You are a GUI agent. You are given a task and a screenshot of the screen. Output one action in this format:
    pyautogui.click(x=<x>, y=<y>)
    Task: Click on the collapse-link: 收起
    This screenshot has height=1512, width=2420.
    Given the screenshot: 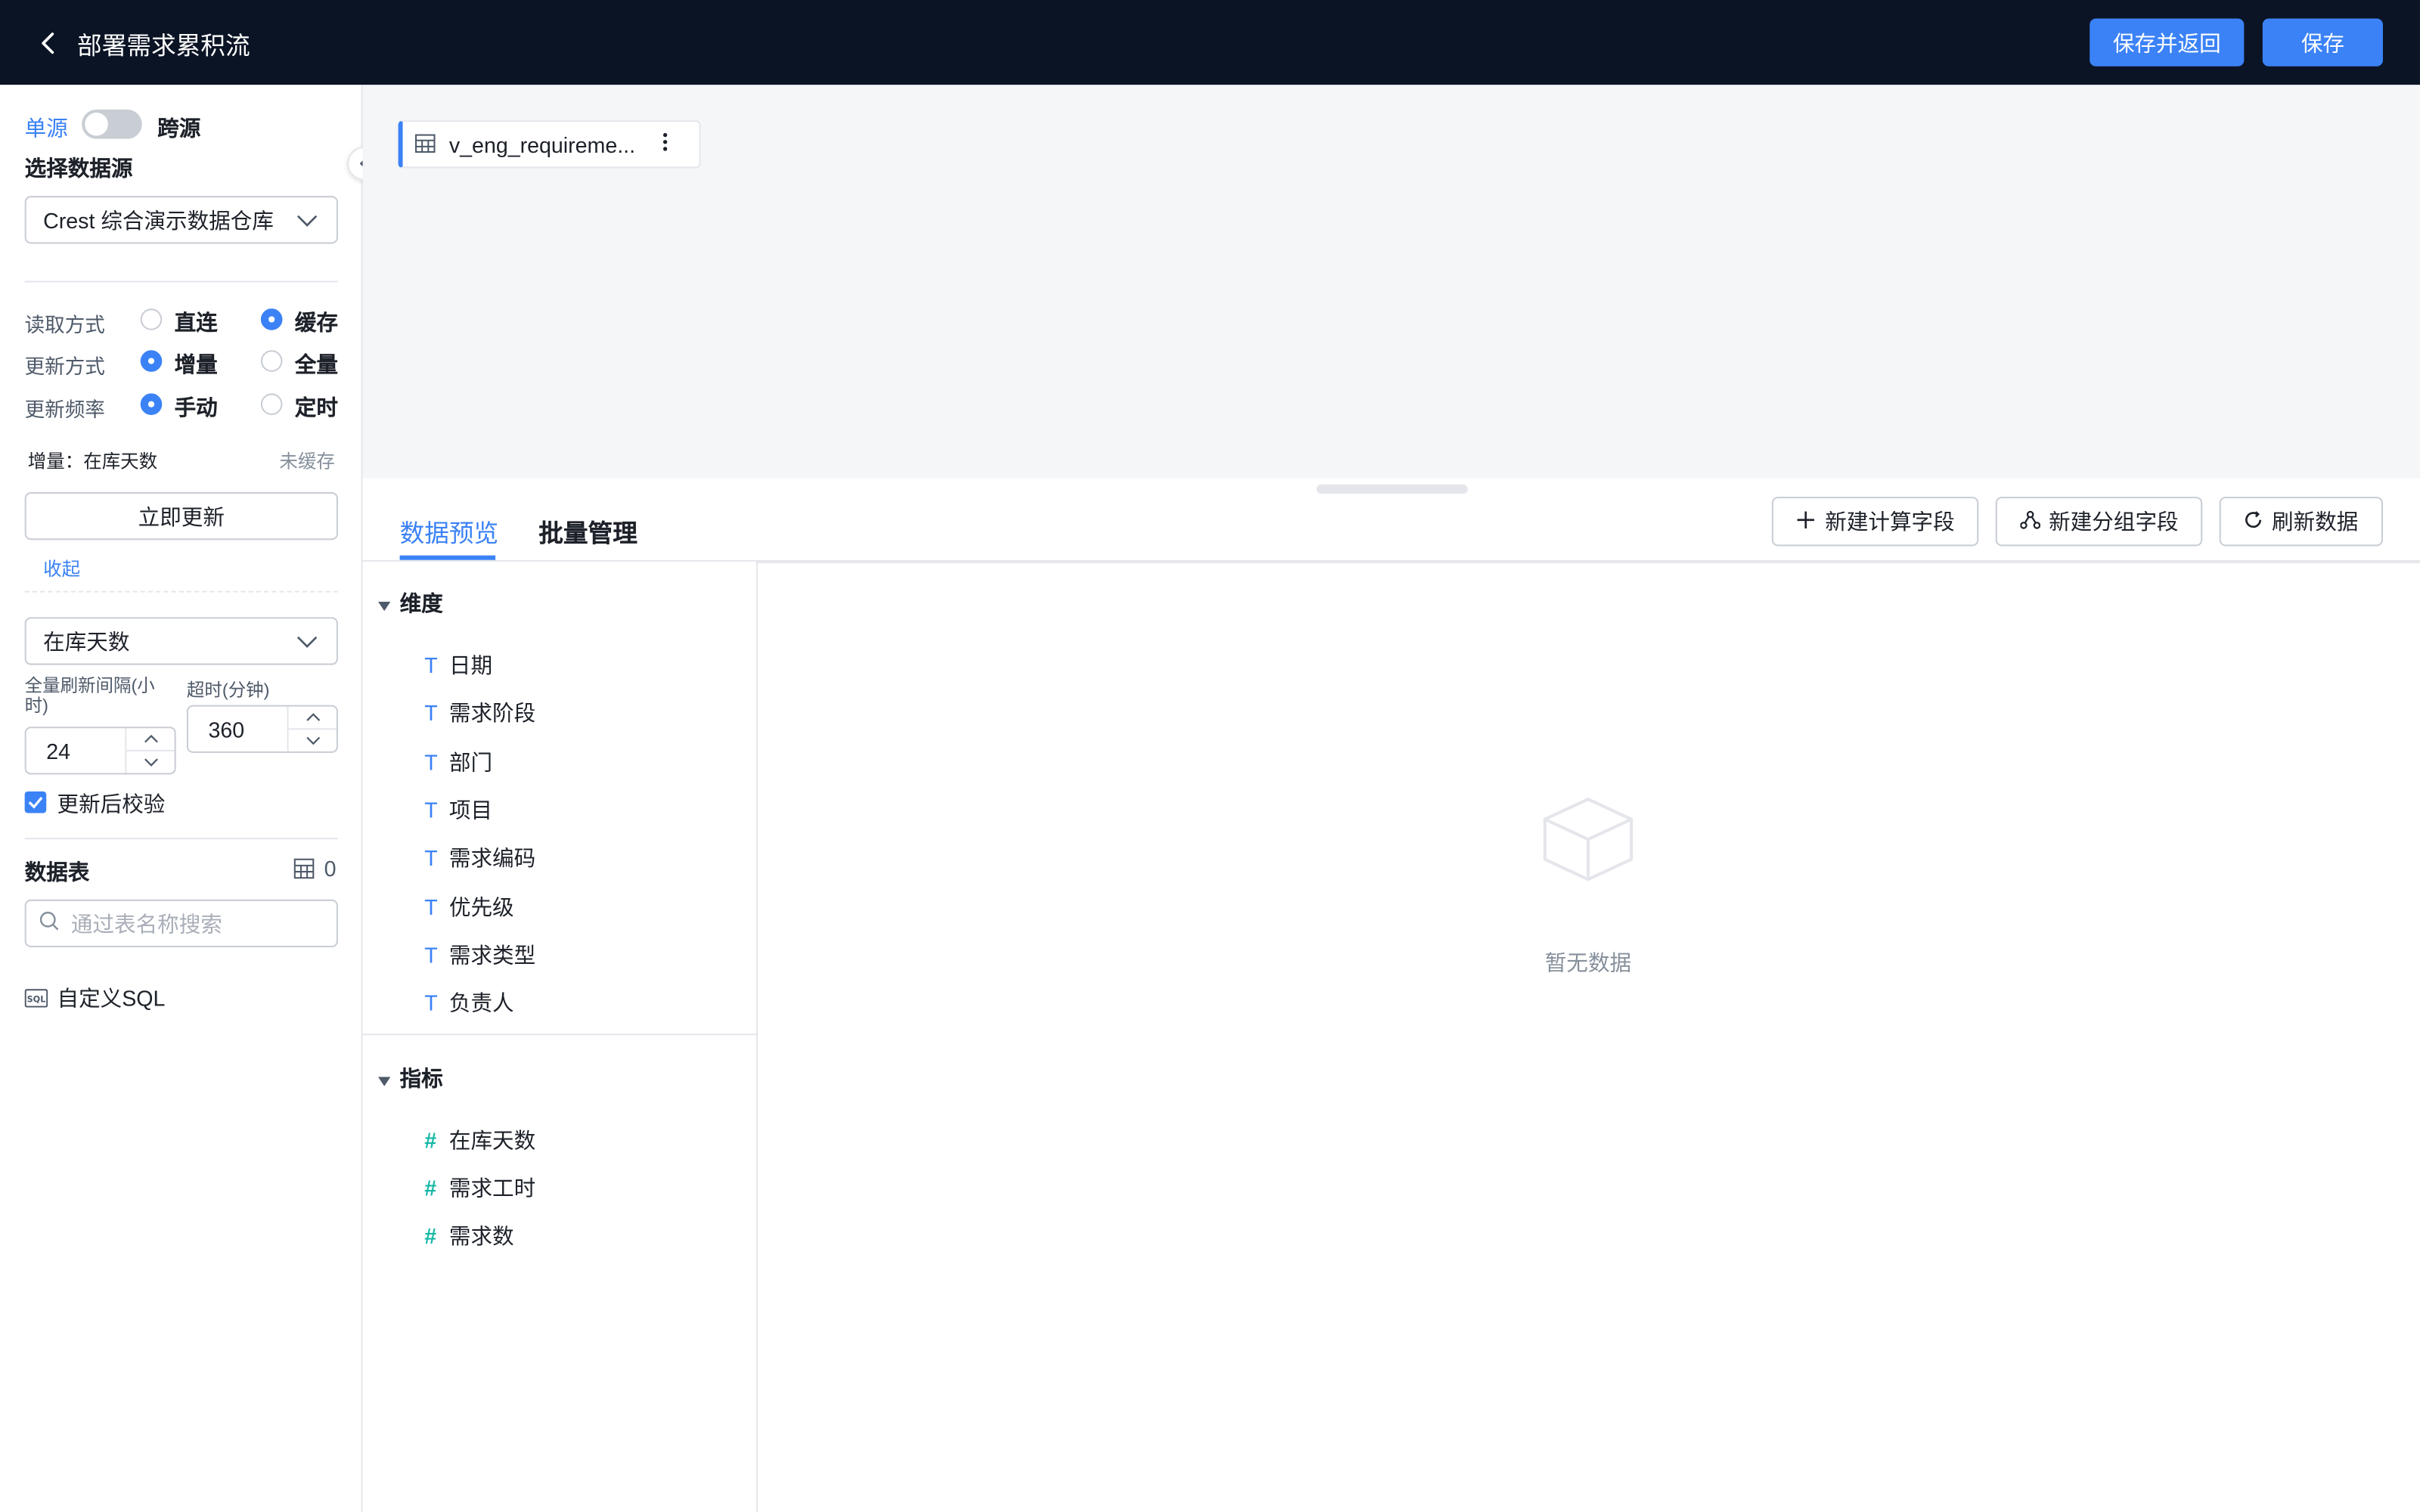 What is the action you would take?
    pyautogui.click(x=61, y=569)
    